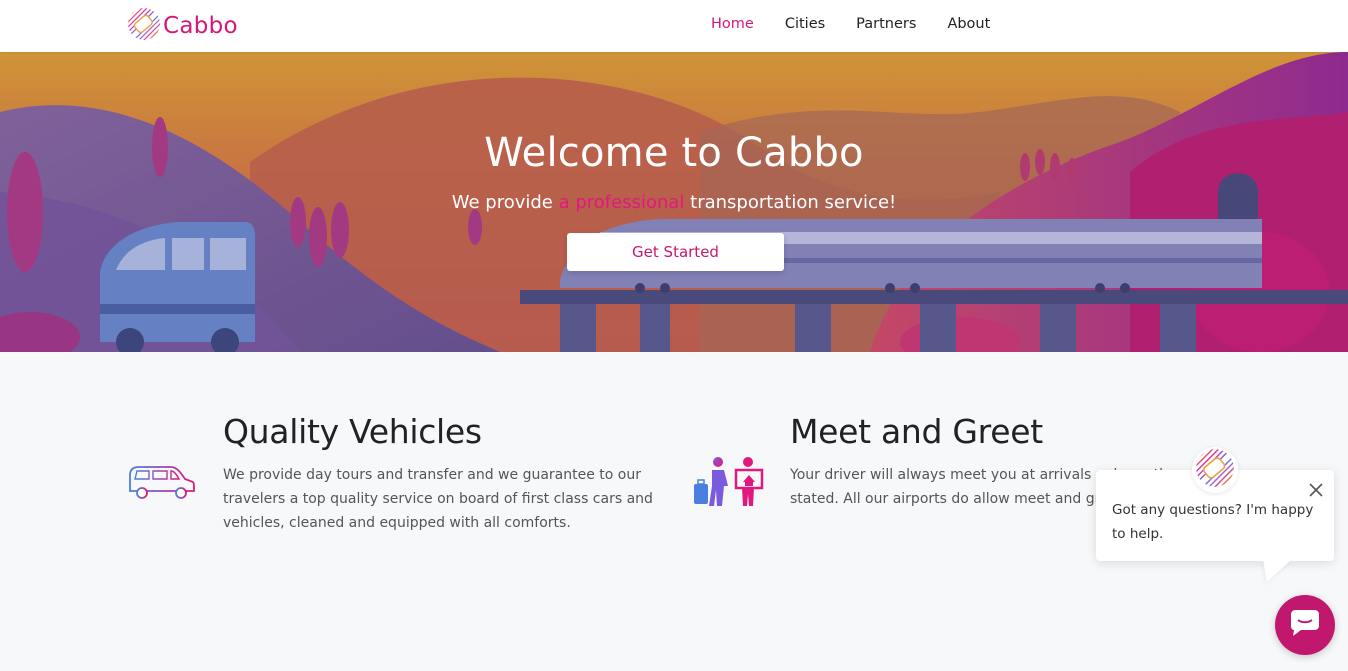 Image resolution: width=1348 pixels, height=671 pixels. I want to click on feature-title: Meet and Greet, so click(916, 431).